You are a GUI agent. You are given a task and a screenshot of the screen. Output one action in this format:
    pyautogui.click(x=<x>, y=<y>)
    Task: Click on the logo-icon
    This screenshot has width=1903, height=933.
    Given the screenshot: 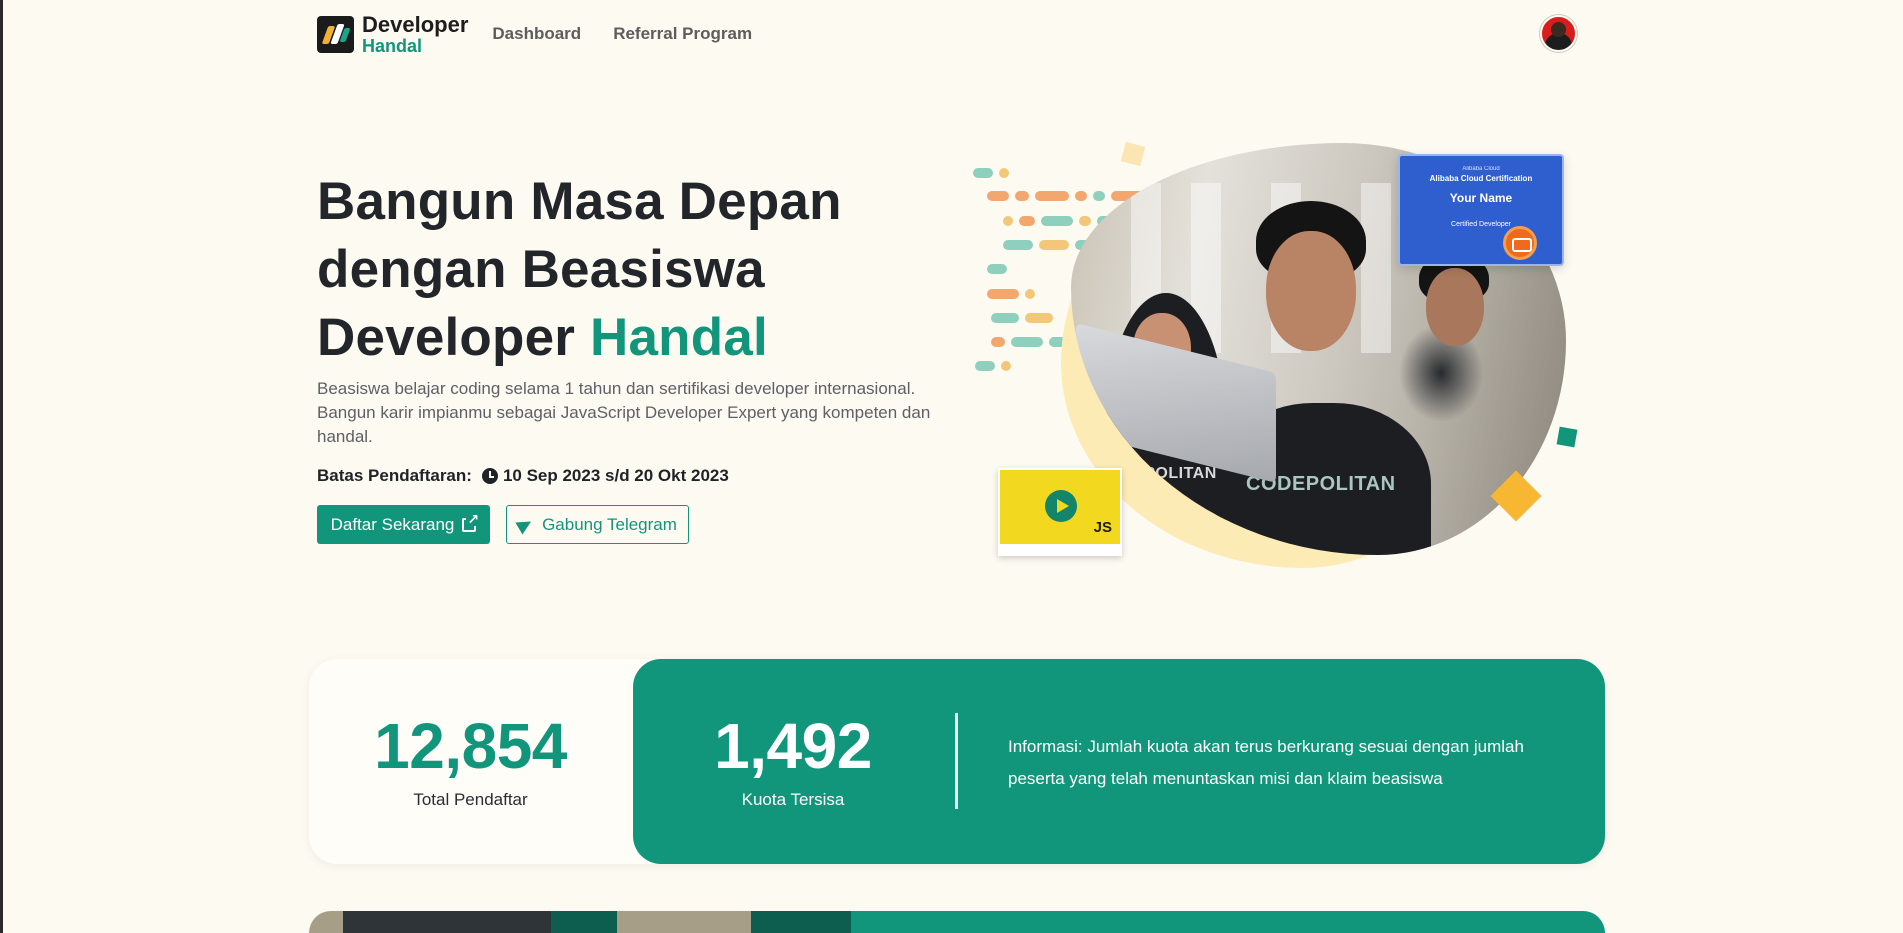 What is the action you would take?
    pyautogui.click(x=335, y=34)
    